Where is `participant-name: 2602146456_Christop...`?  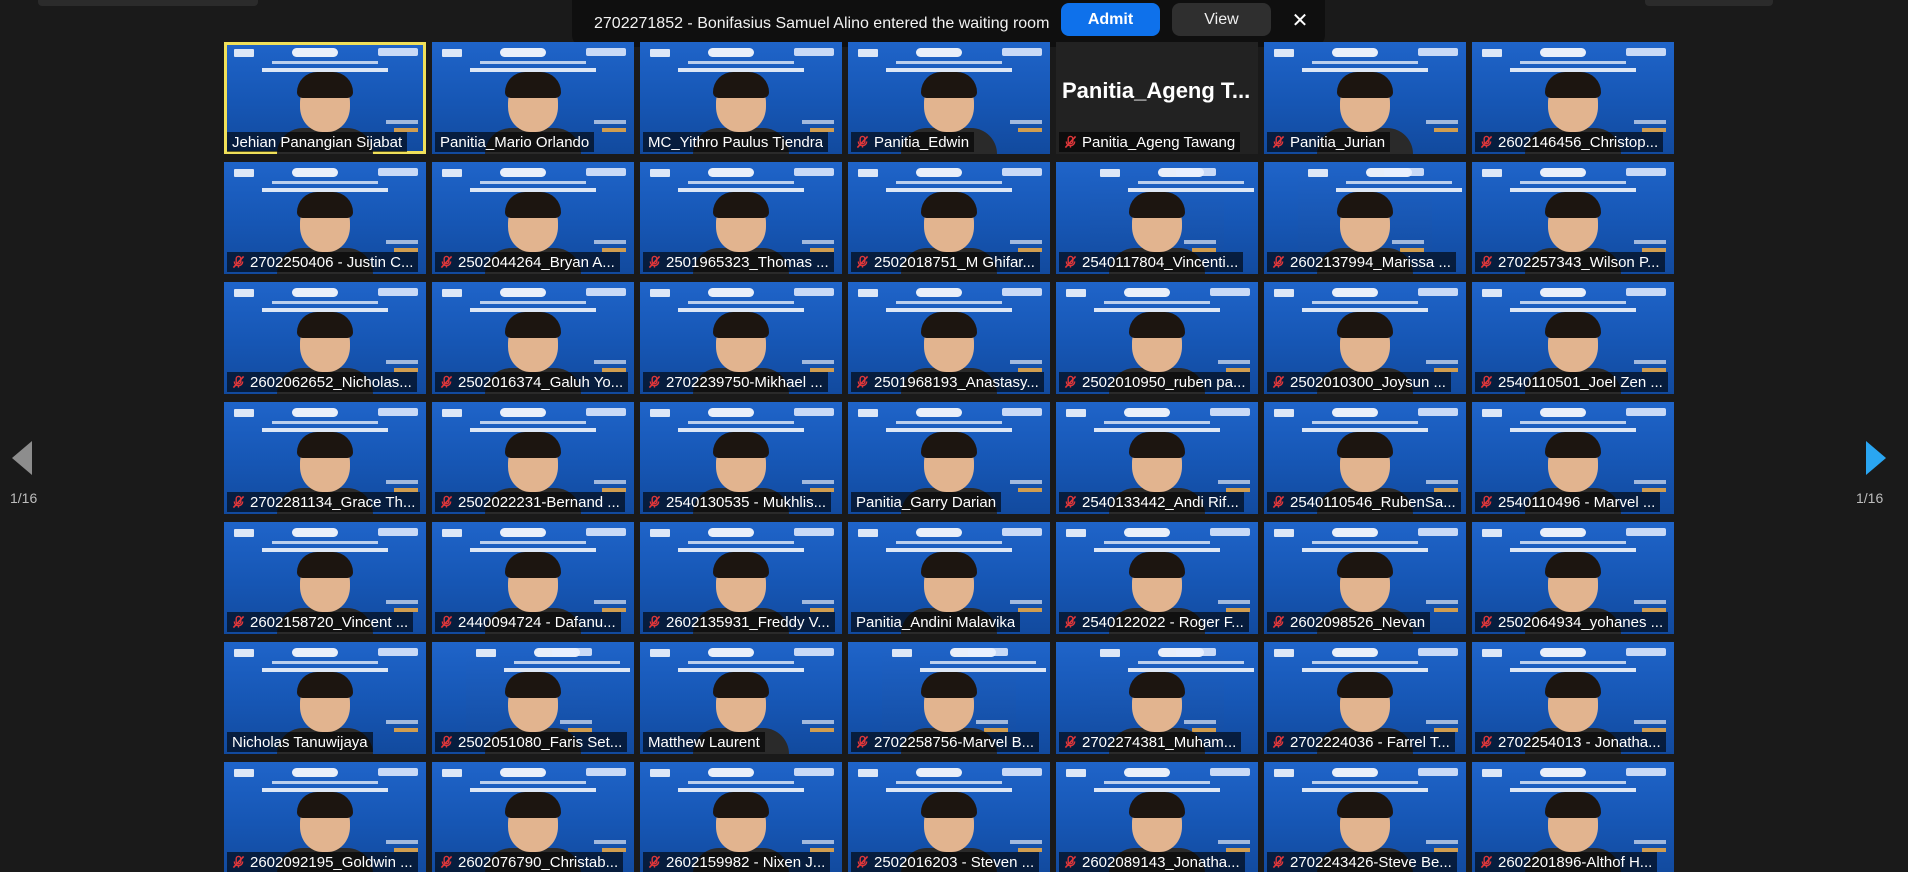 participant-name: 2602146456_Christop... is located at coordinates (1578, 142).